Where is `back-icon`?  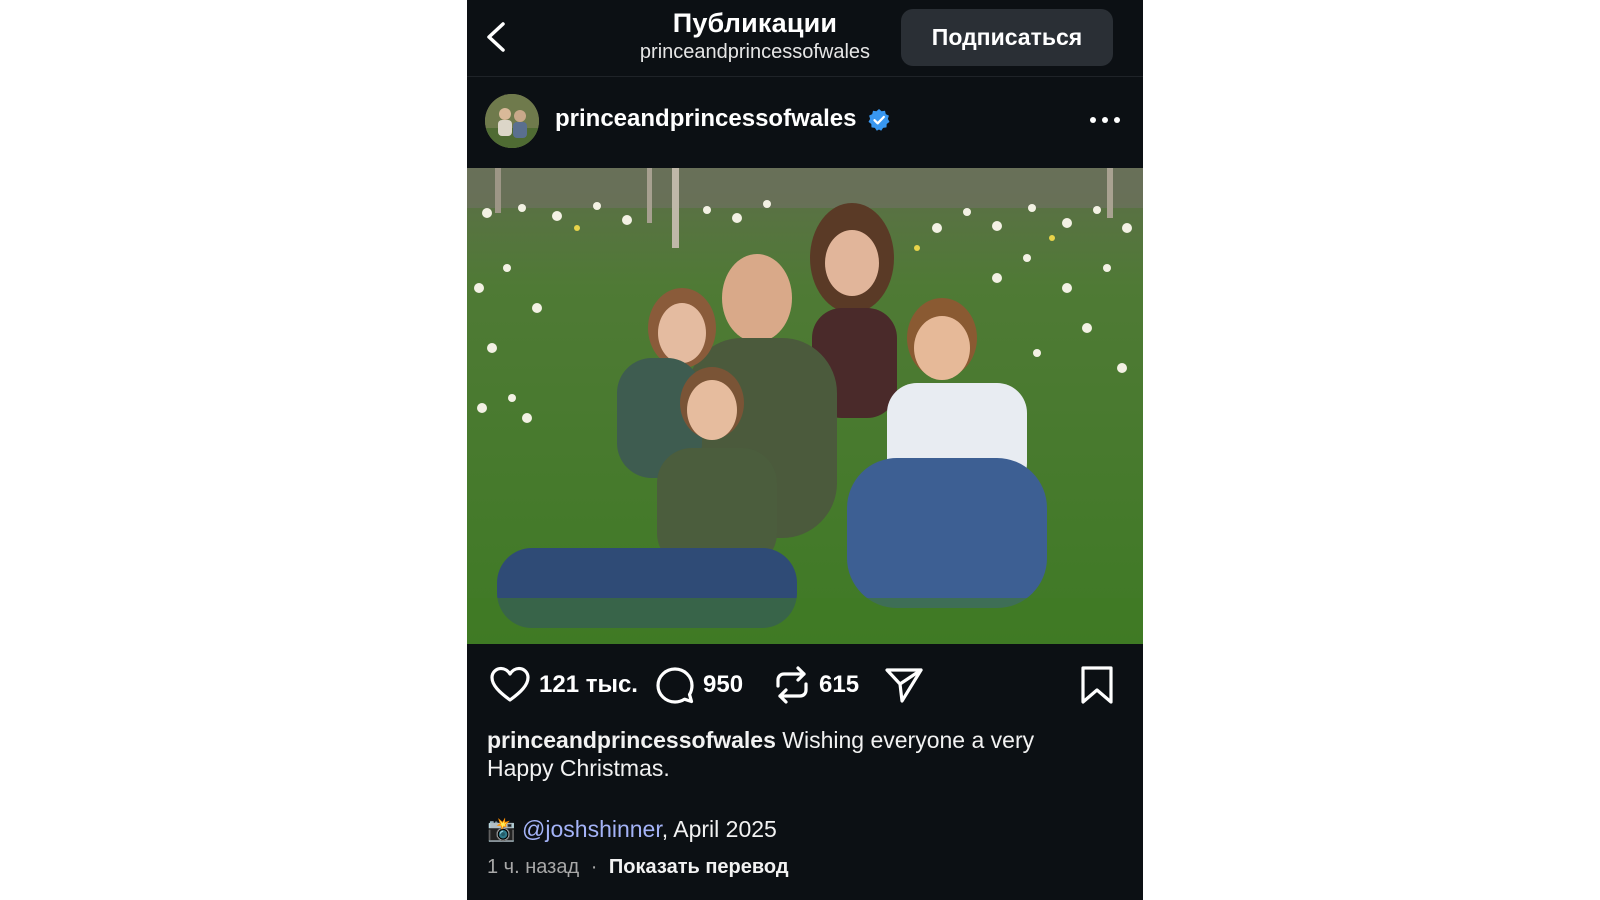 back-icon is located at coordinates (496, 37).